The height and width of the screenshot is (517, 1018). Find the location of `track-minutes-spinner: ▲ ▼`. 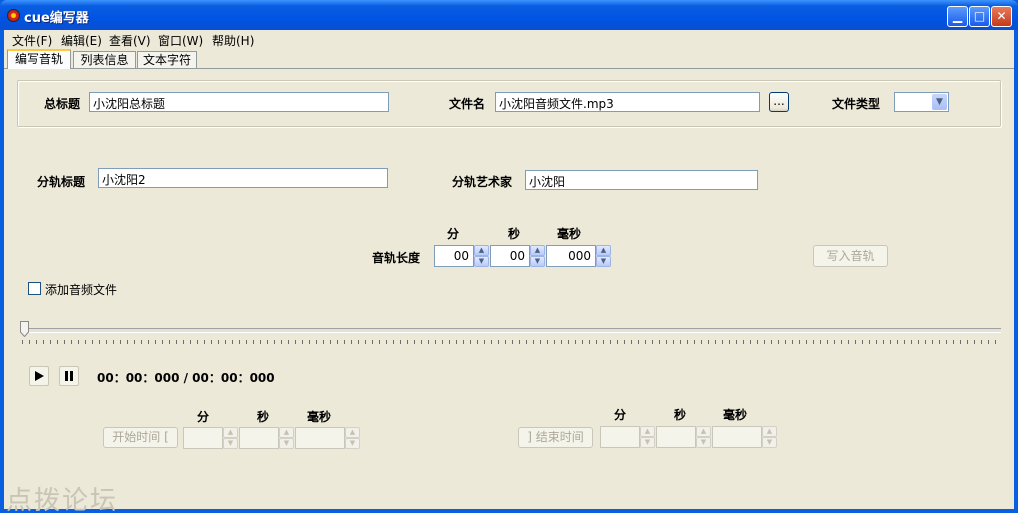

track-minutes-spinner: ▲ ▼ is located at coordinates (481, 256).